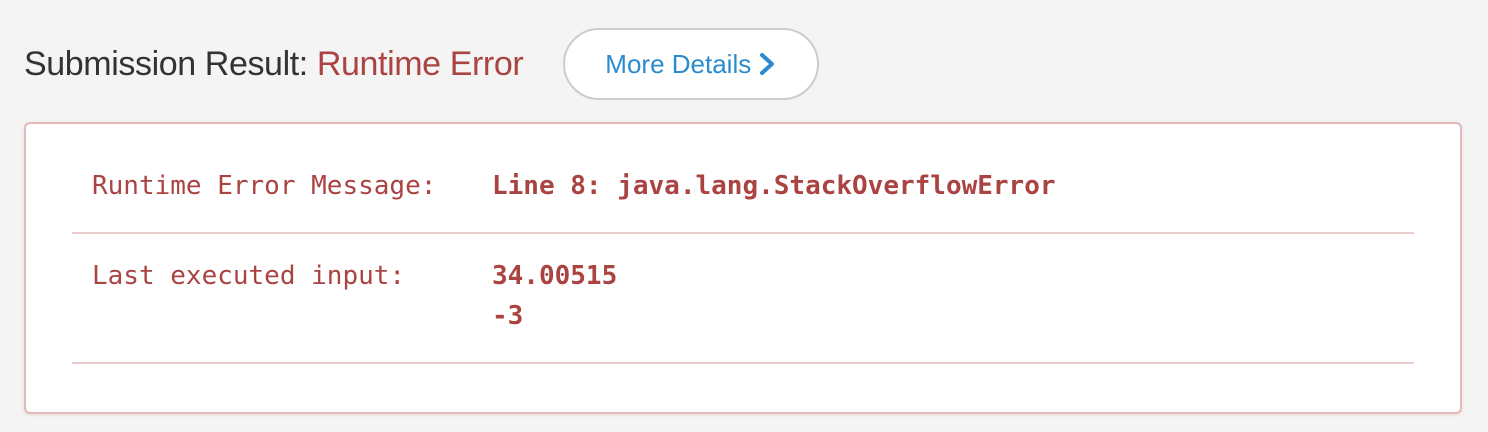 The width and height of the screenshot is (1488, 432). Describe the element at coordinates (170, 63) in the screenshot. I see `title-prefix: Submission Result:` at that location.